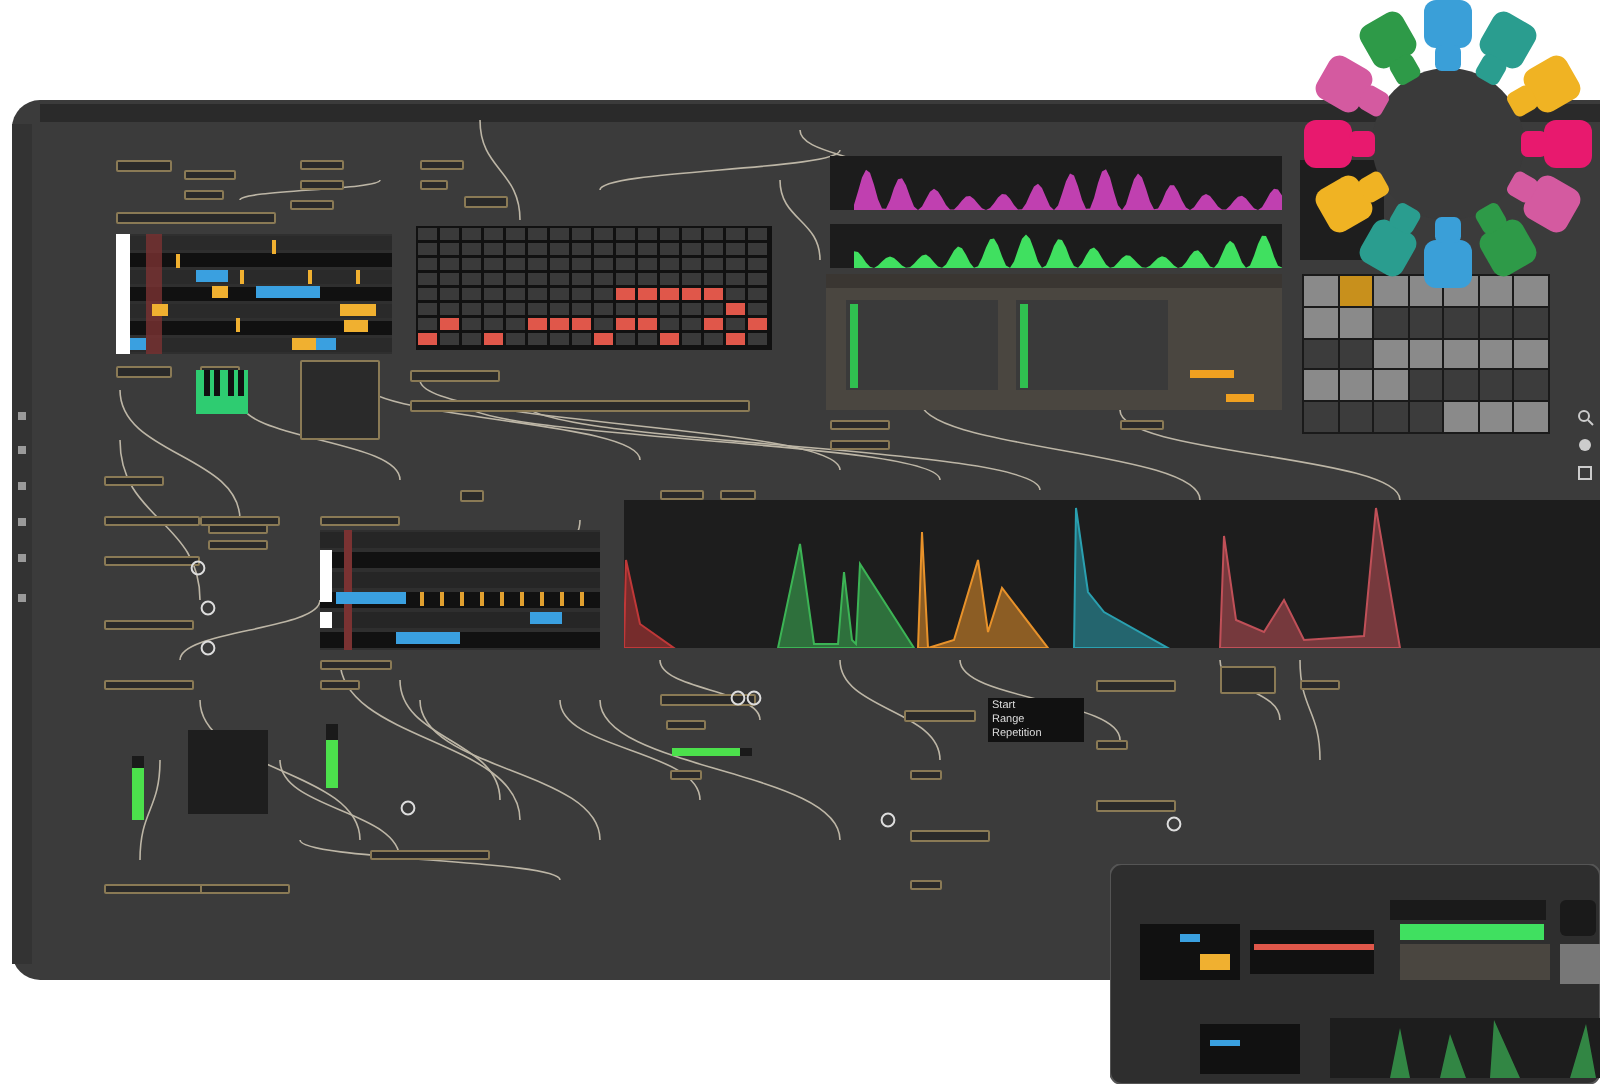  I want to click on video-placeholder, so click(228, 772).